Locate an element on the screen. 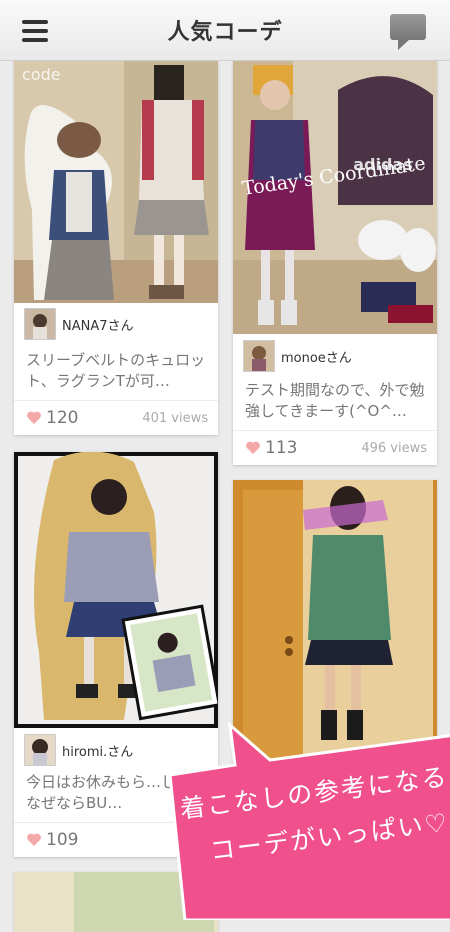 The height and width of the screenshot is (932, 450). view-count: 496 views is located at coordinates (394, 448).